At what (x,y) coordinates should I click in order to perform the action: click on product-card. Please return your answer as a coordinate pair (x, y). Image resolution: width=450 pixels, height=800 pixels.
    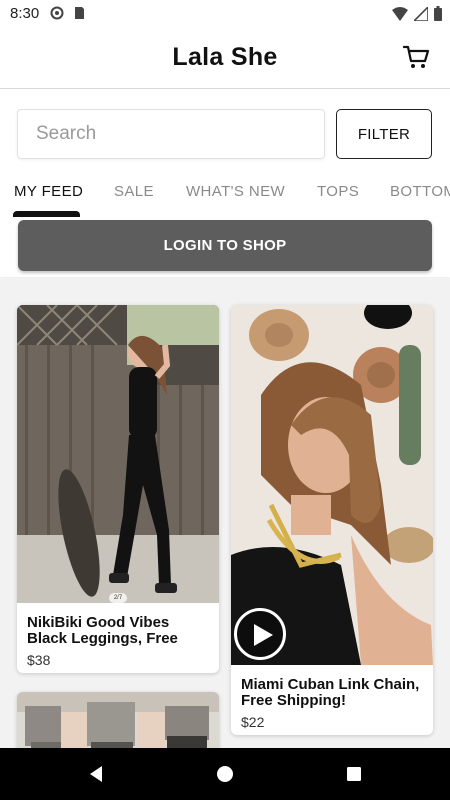
    Looking at the image, I should click on (118, 720).